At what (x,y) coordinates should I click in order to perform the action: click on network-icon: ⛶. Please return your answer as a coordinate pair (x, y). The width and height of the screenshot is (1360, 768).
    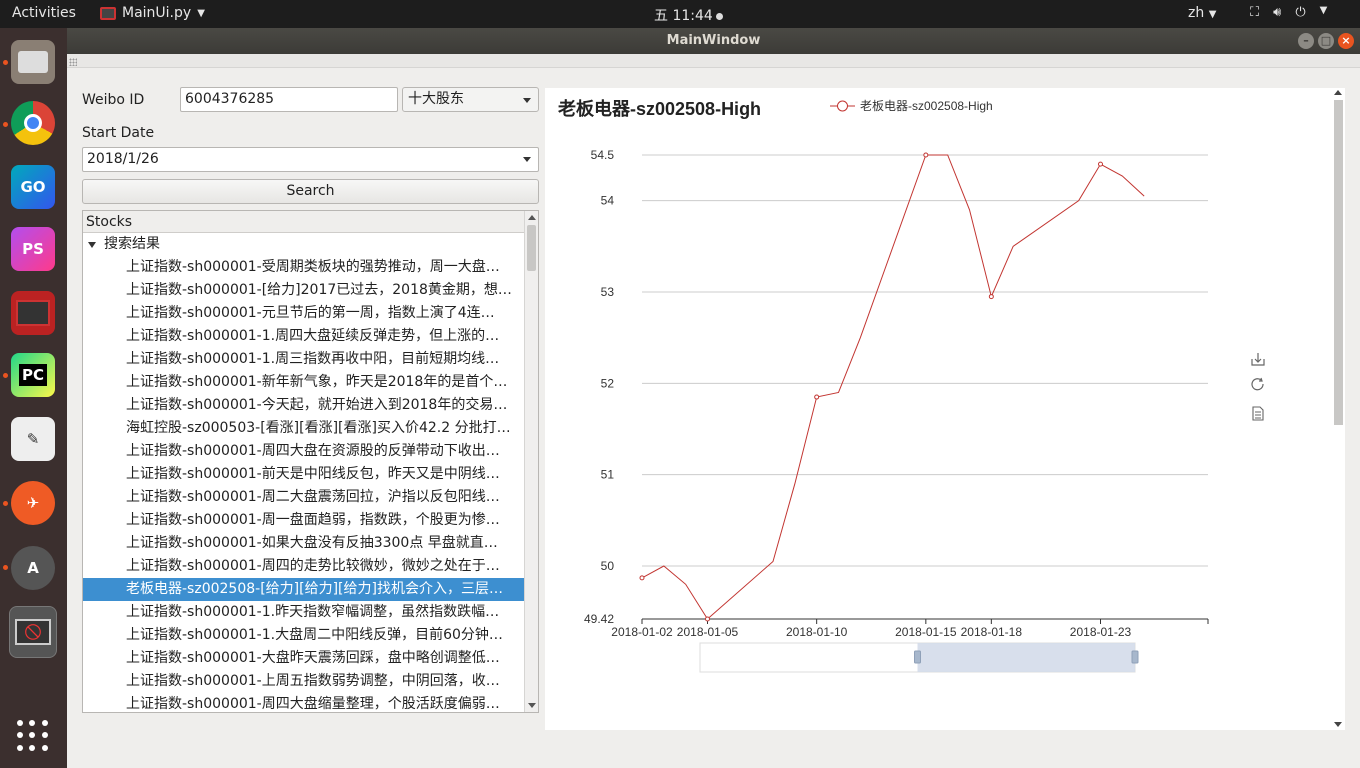
    Looking at the image, I should click on (1255, 12).